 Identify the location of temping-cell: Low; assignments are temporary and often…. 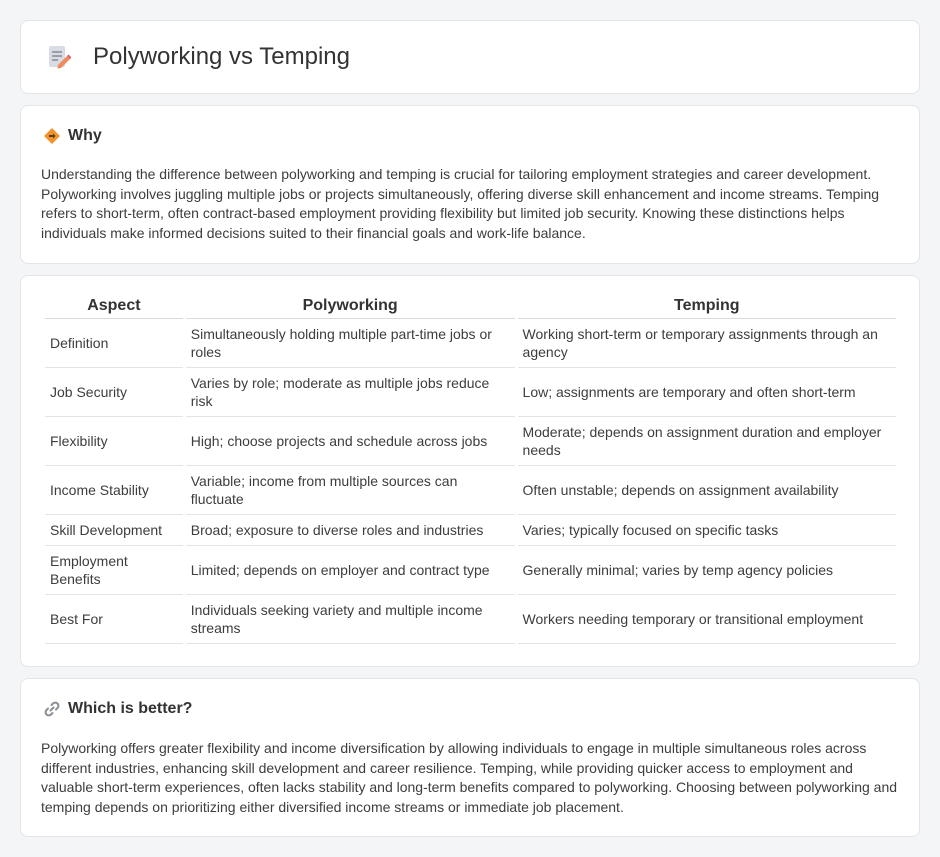
(706, 392).